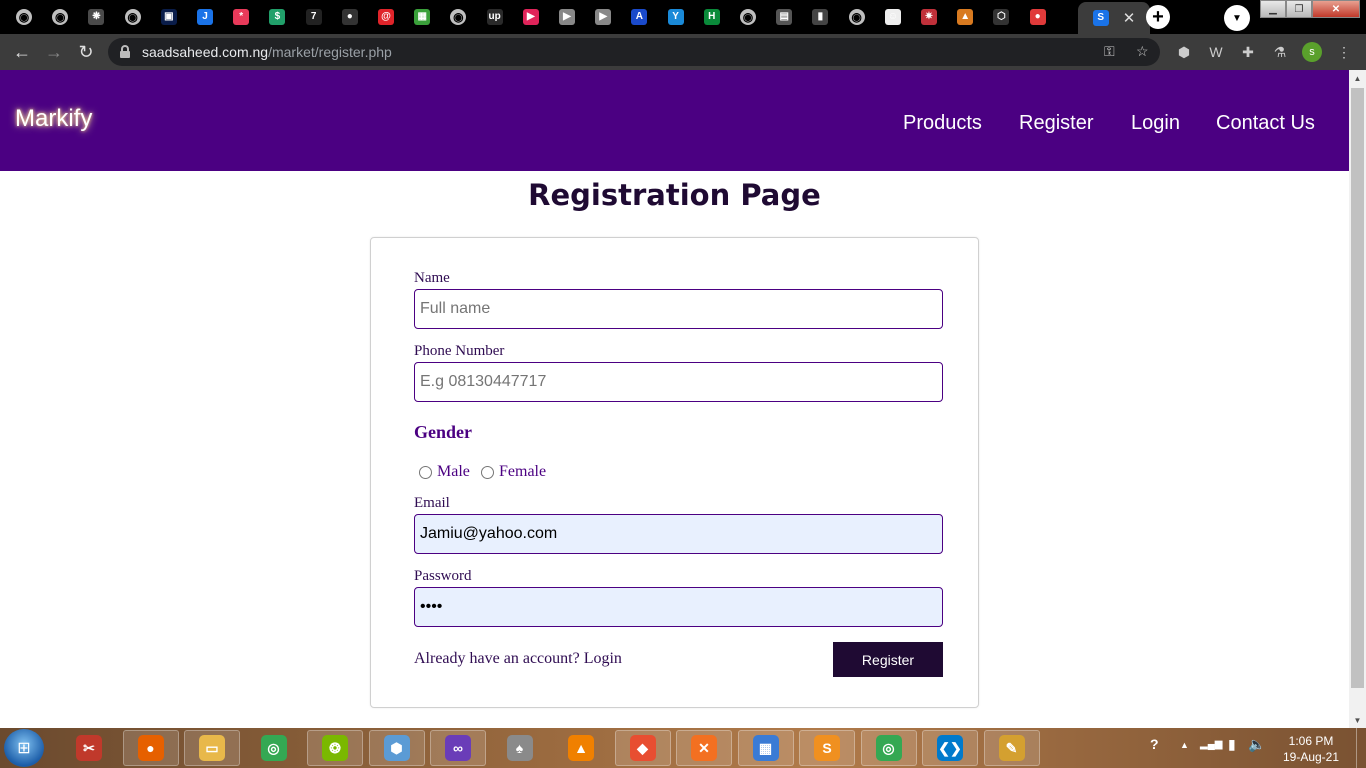  I want to click on browser-tab: up, so click(495, 17).